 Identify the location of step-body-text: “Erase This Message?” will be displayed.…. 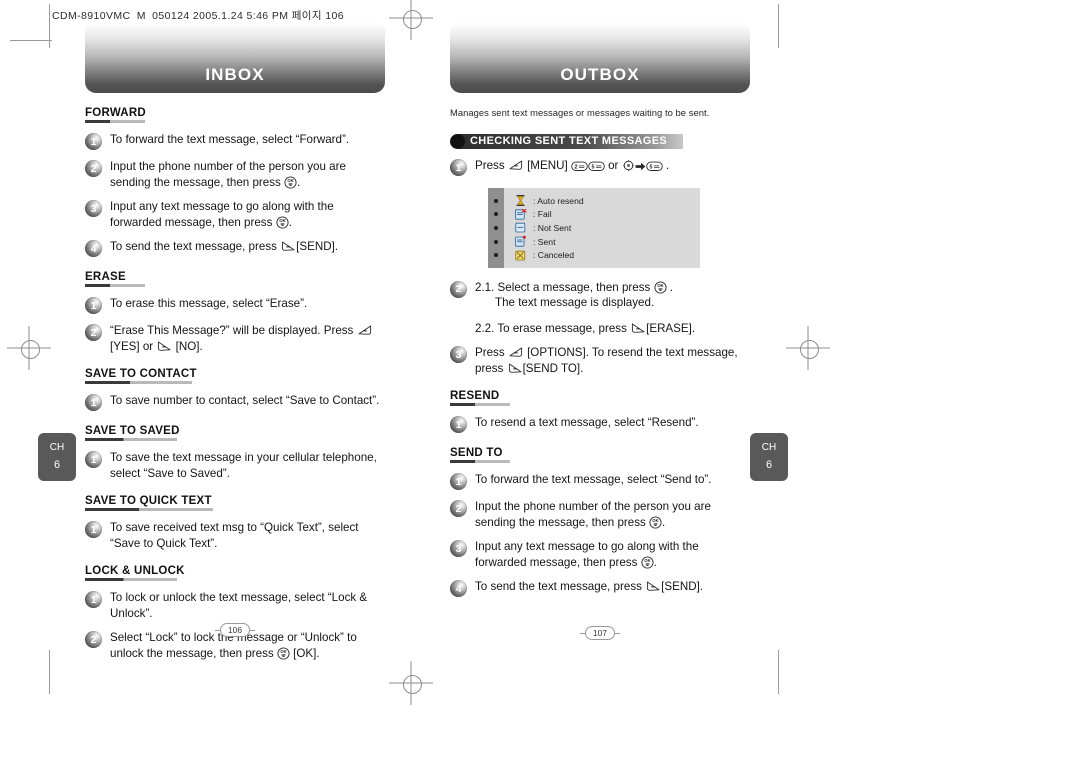
(247, 338).